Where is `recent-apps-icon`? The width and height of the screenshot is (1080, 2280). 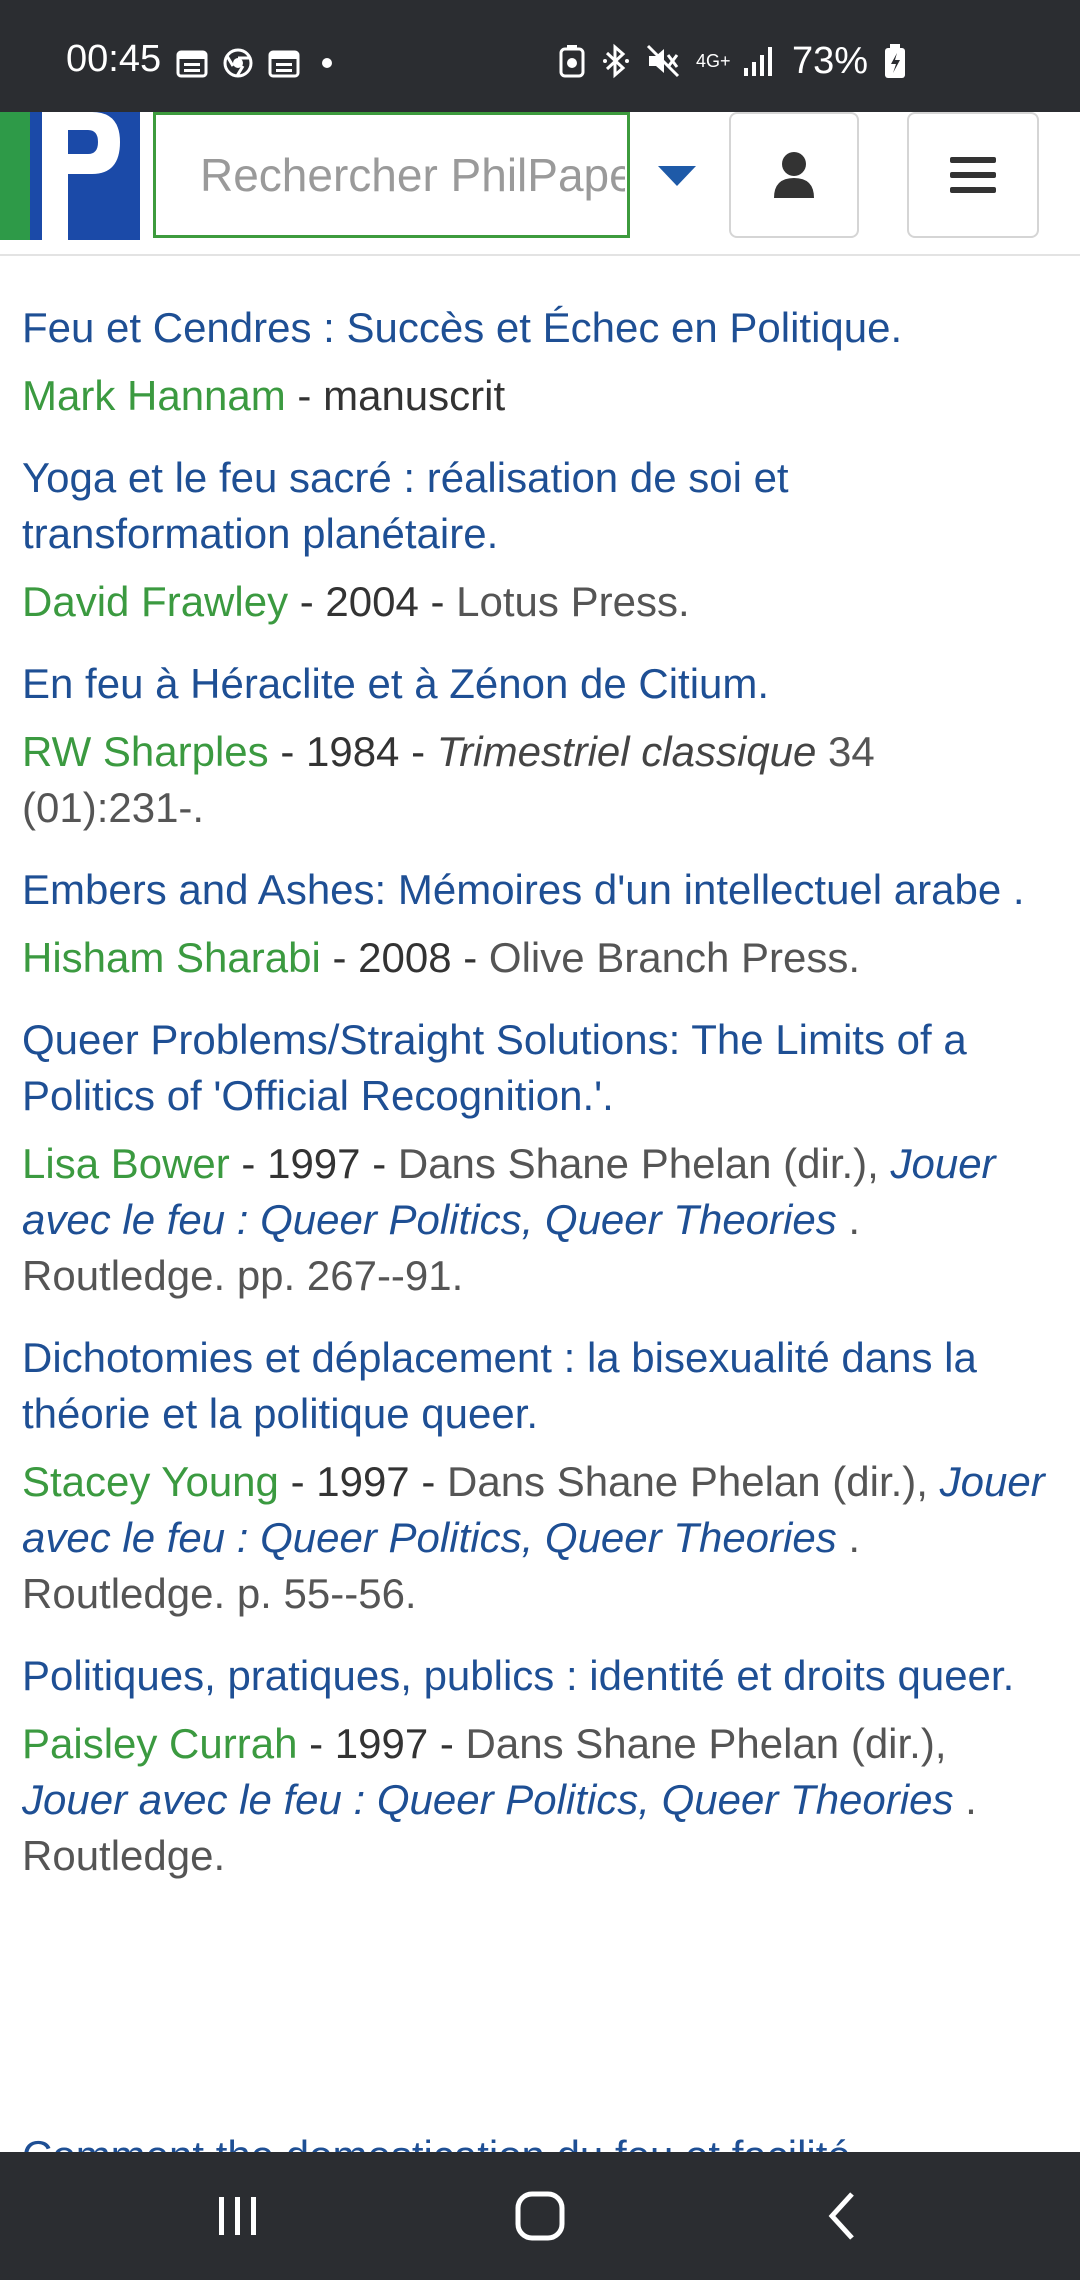 recent-apps-icon is located at coordinates (237, 2216).